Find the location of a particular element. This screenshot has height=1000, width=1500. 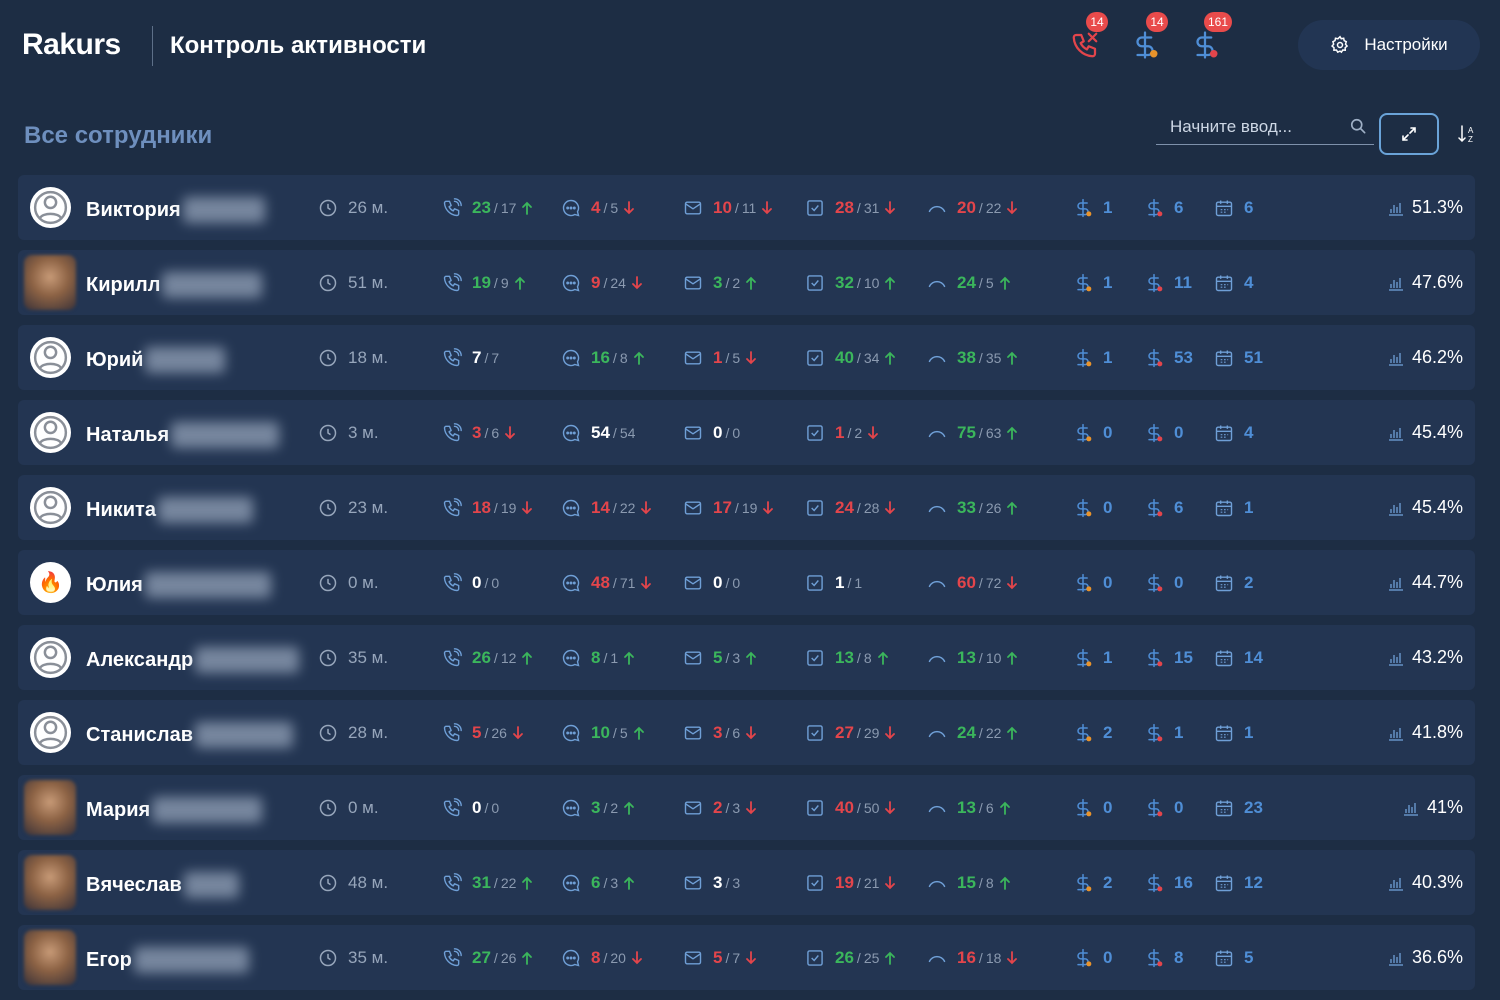

messages-stat: 8/1 is located at coordinates (598, 657).